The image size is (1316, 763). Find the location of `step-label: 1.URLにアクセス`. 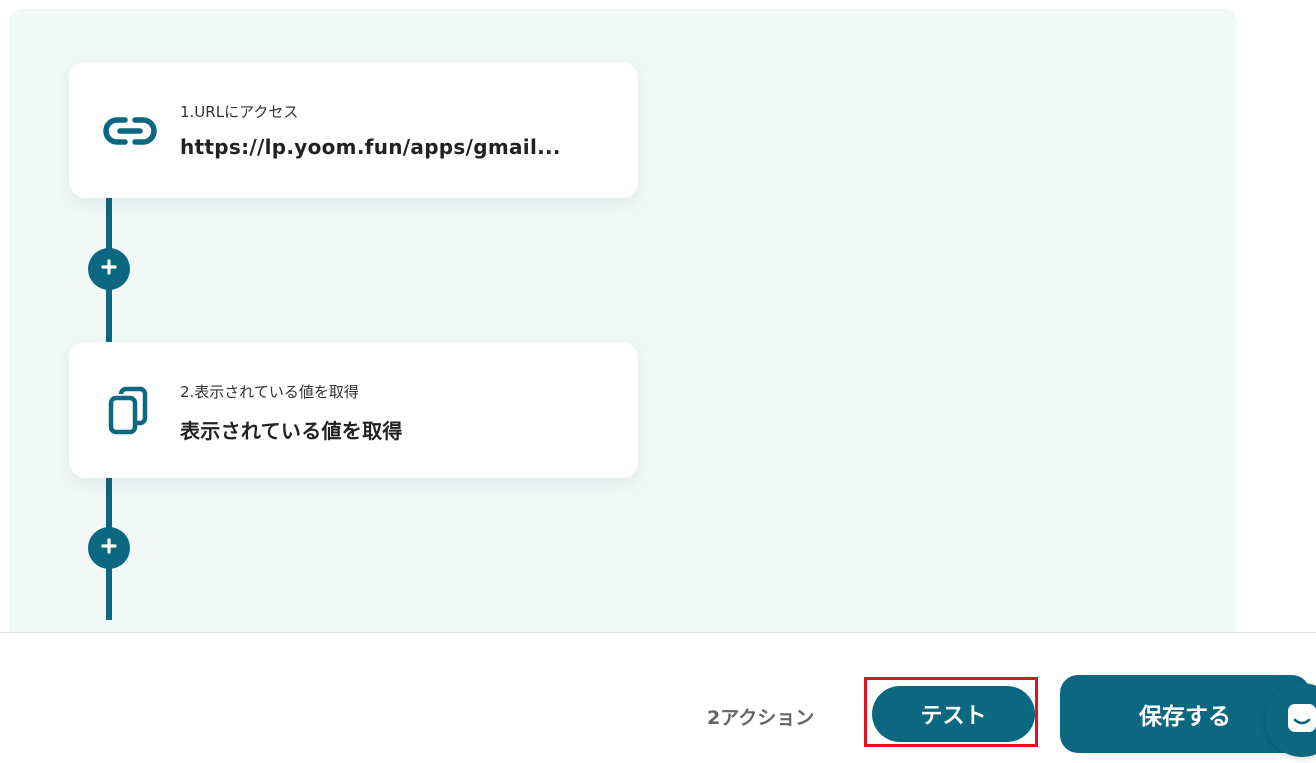

step-label: 1.URLにアクセス is located at coordinates (239, 112).